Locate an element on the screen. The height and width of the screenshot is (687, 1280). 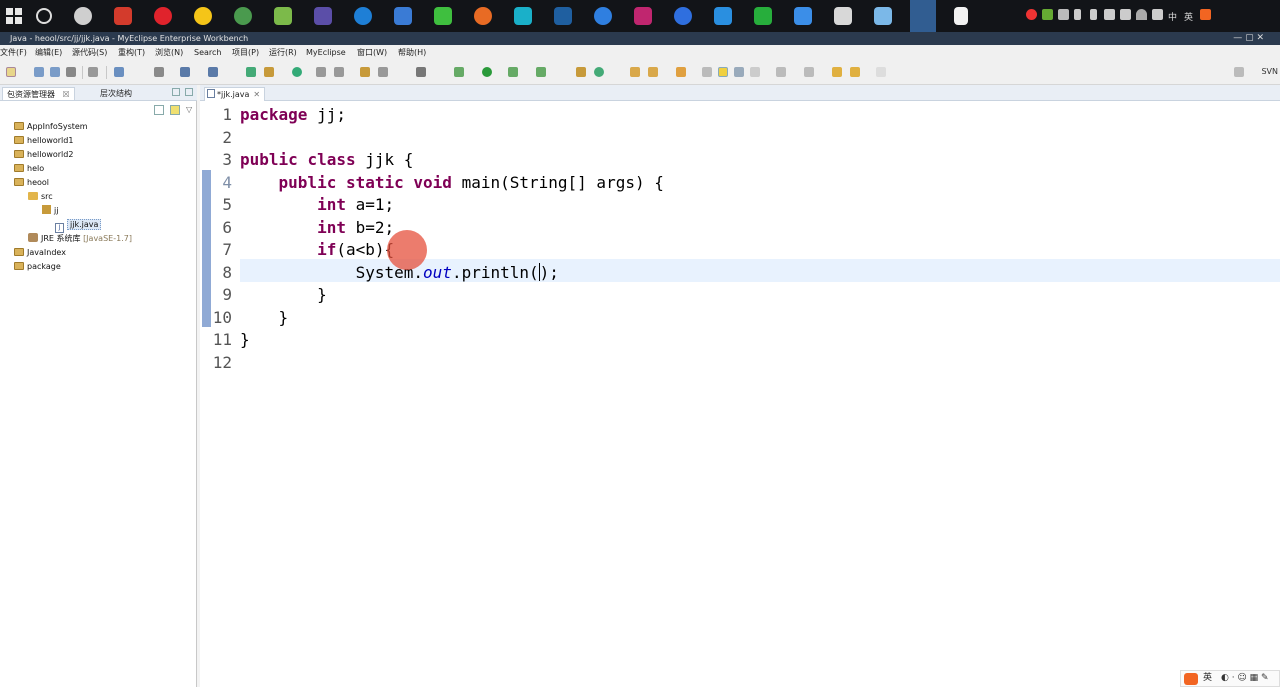
print-icon is located at coordinates (71, 72).